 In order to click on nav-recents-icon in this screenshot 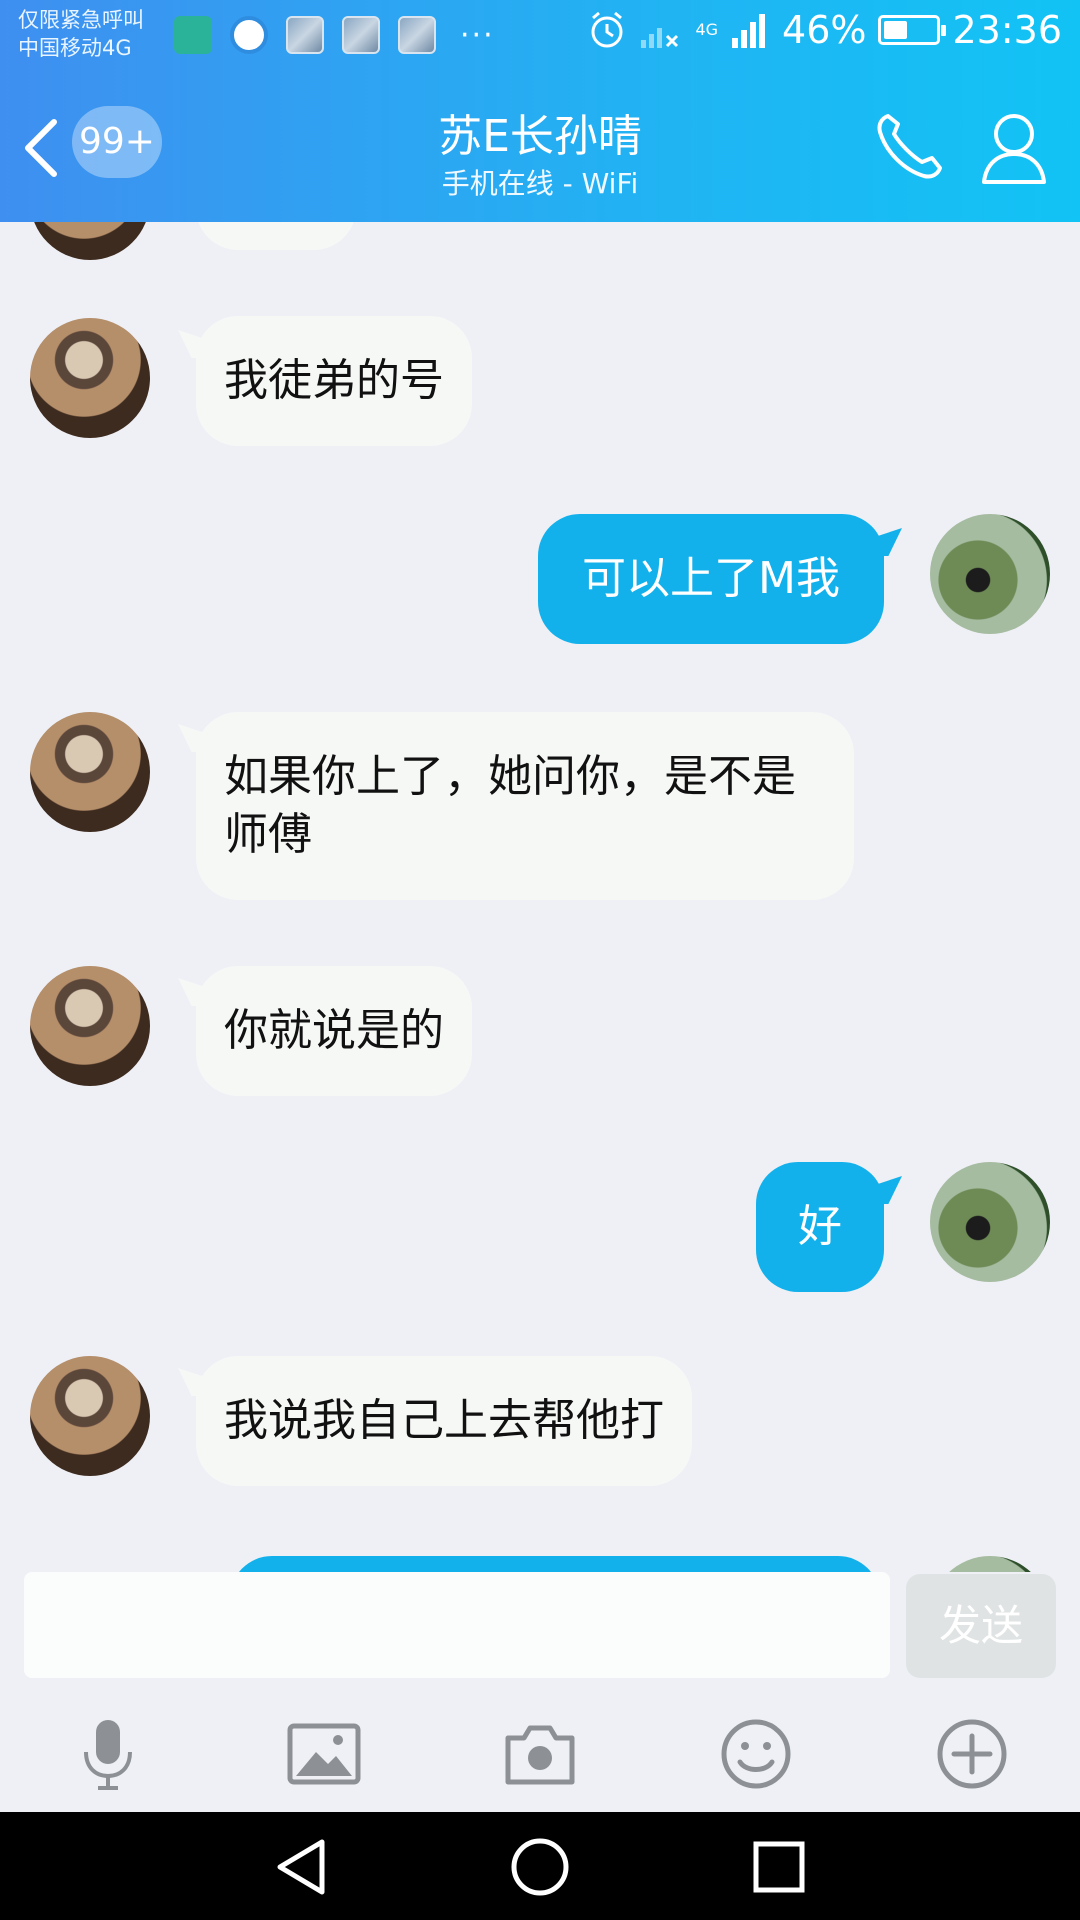, I will do `click(779, 1867)`.